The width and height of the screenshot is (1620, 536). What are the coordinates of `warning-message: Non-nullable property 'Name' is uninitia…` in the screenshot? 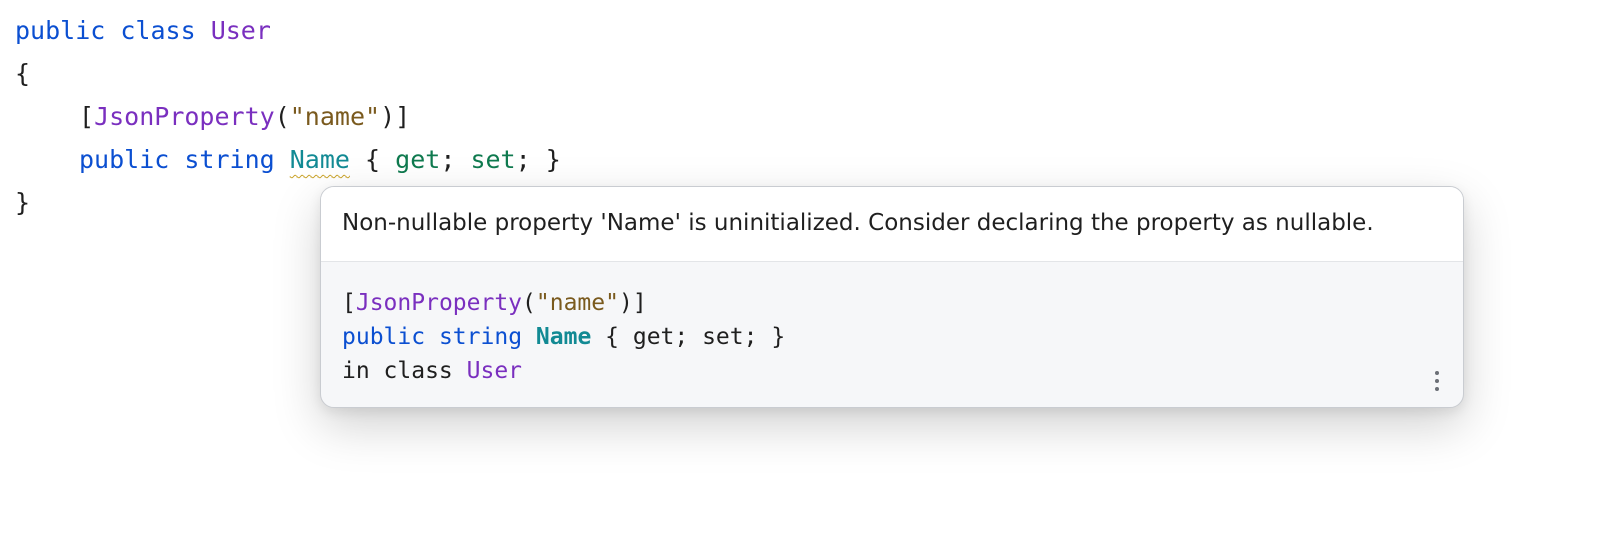 It's located at (858, 223).